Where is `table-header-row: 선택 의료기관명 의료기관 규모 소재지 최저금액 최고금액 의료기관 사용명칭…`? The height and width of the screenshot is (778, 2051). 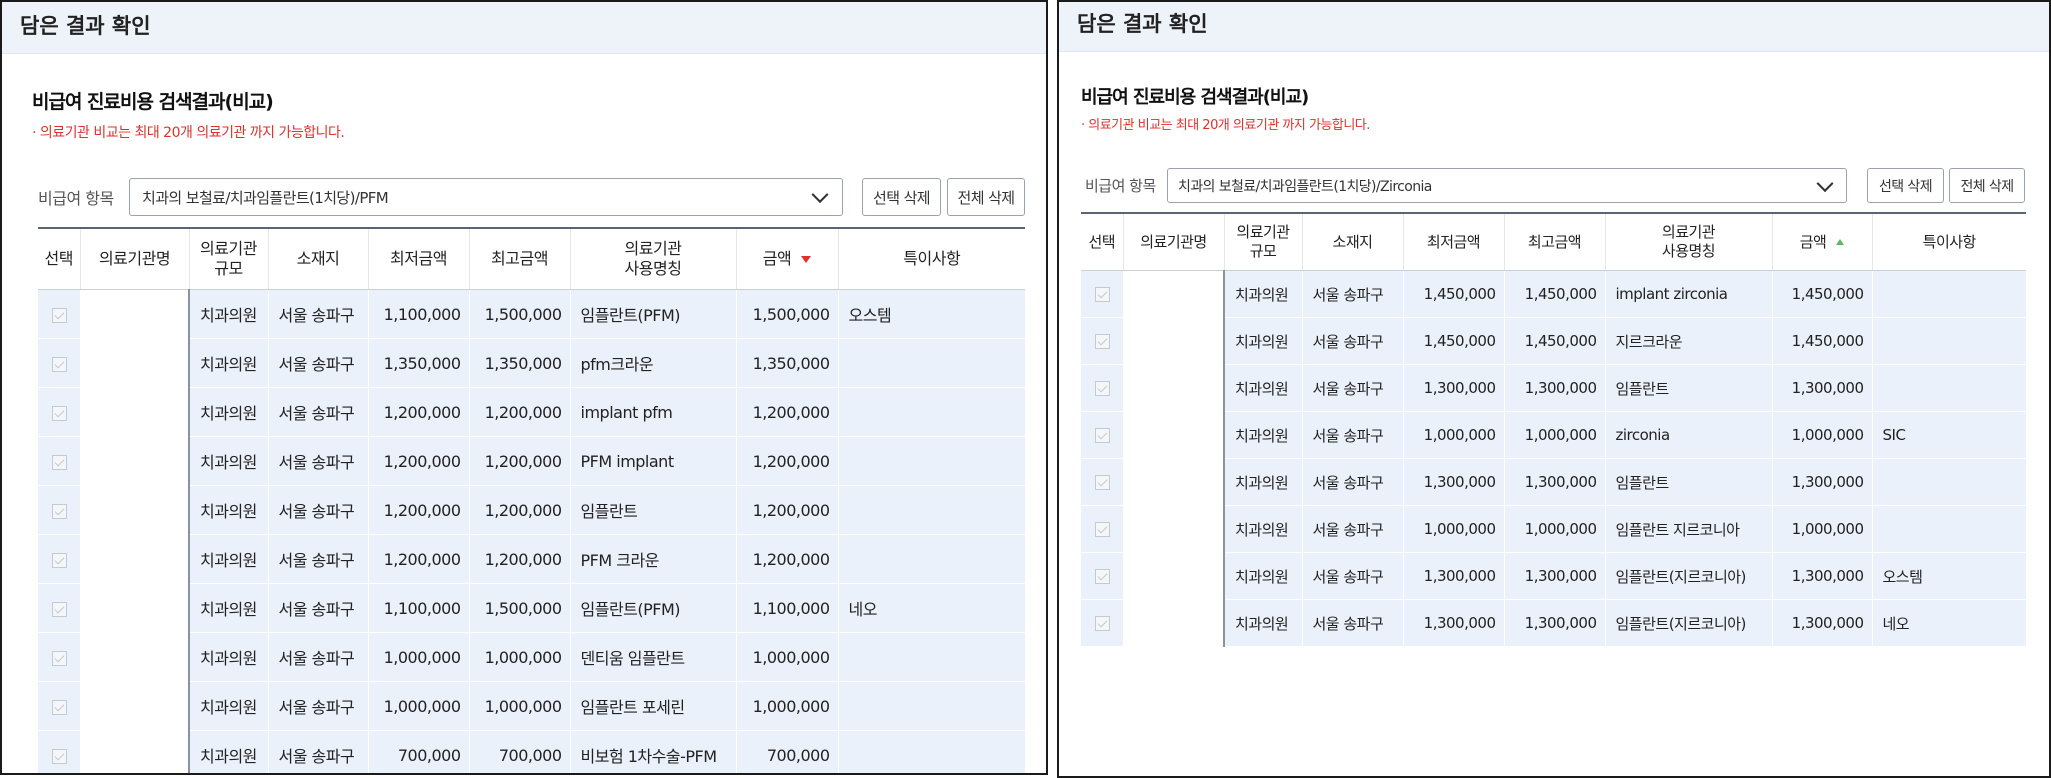 table-header-row: 선택 의료기관명 의료기관 규모 소재지 최저금액 최고금액 의료기관 사용명칭… is located at coordinates (1553, 242).